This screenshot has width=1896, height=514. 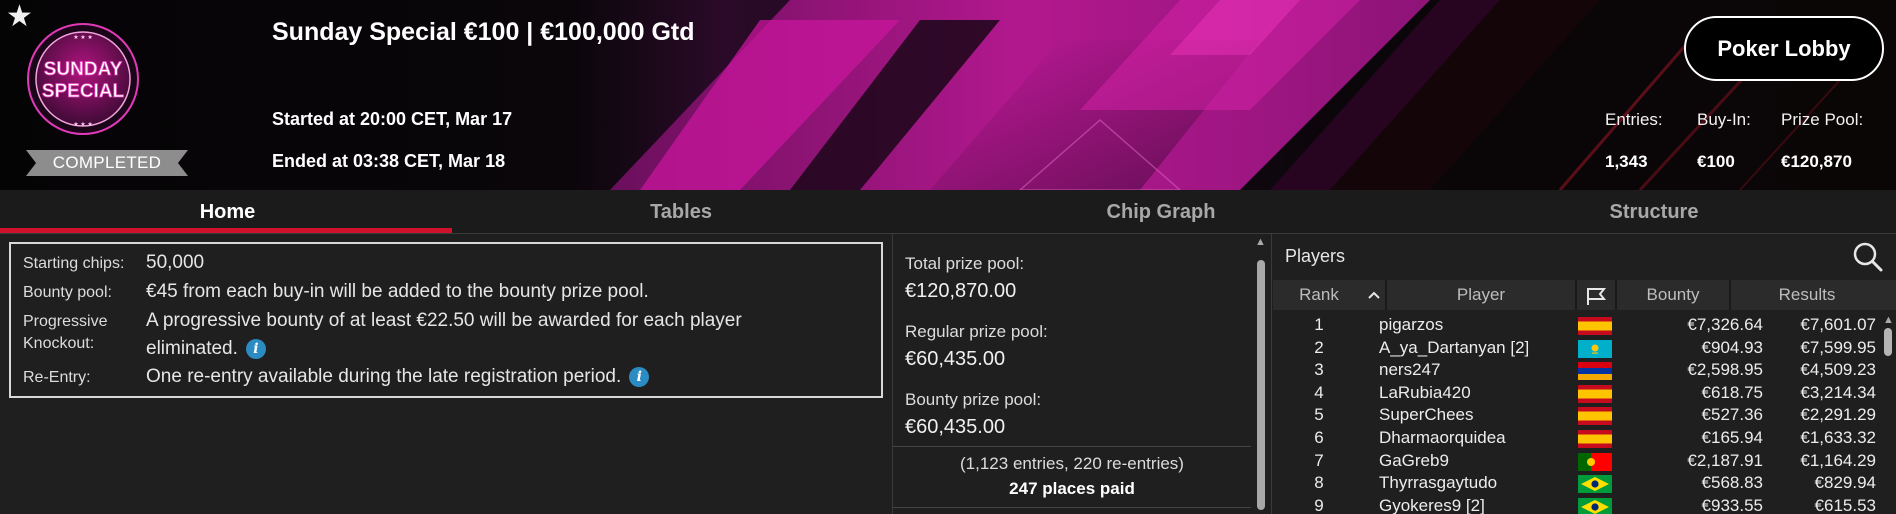 I want to click on regular-prize-value: €60,435.00, so click(x=955, y=359).